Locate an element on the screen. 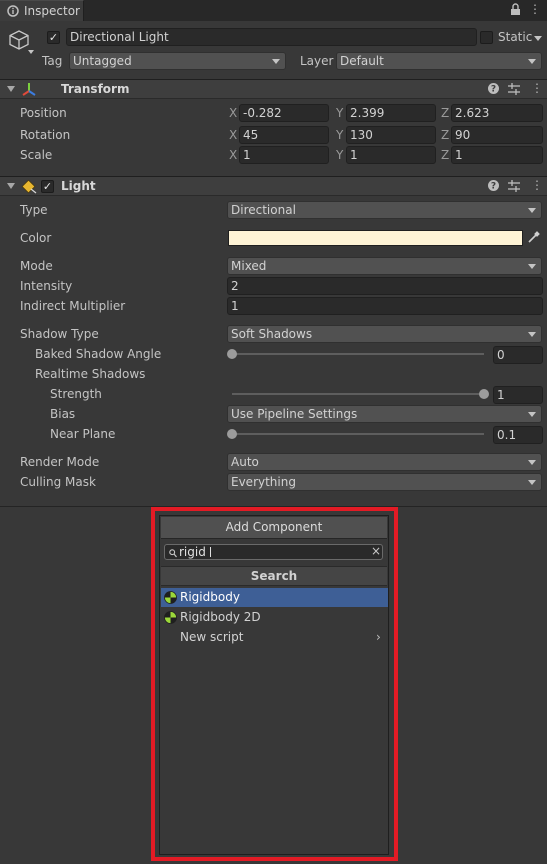 The height and width of the screenshot is (864, 547). transform-row-scale: Scale X 1 Y 1 Z 1 is located at coordinates (273, 156).